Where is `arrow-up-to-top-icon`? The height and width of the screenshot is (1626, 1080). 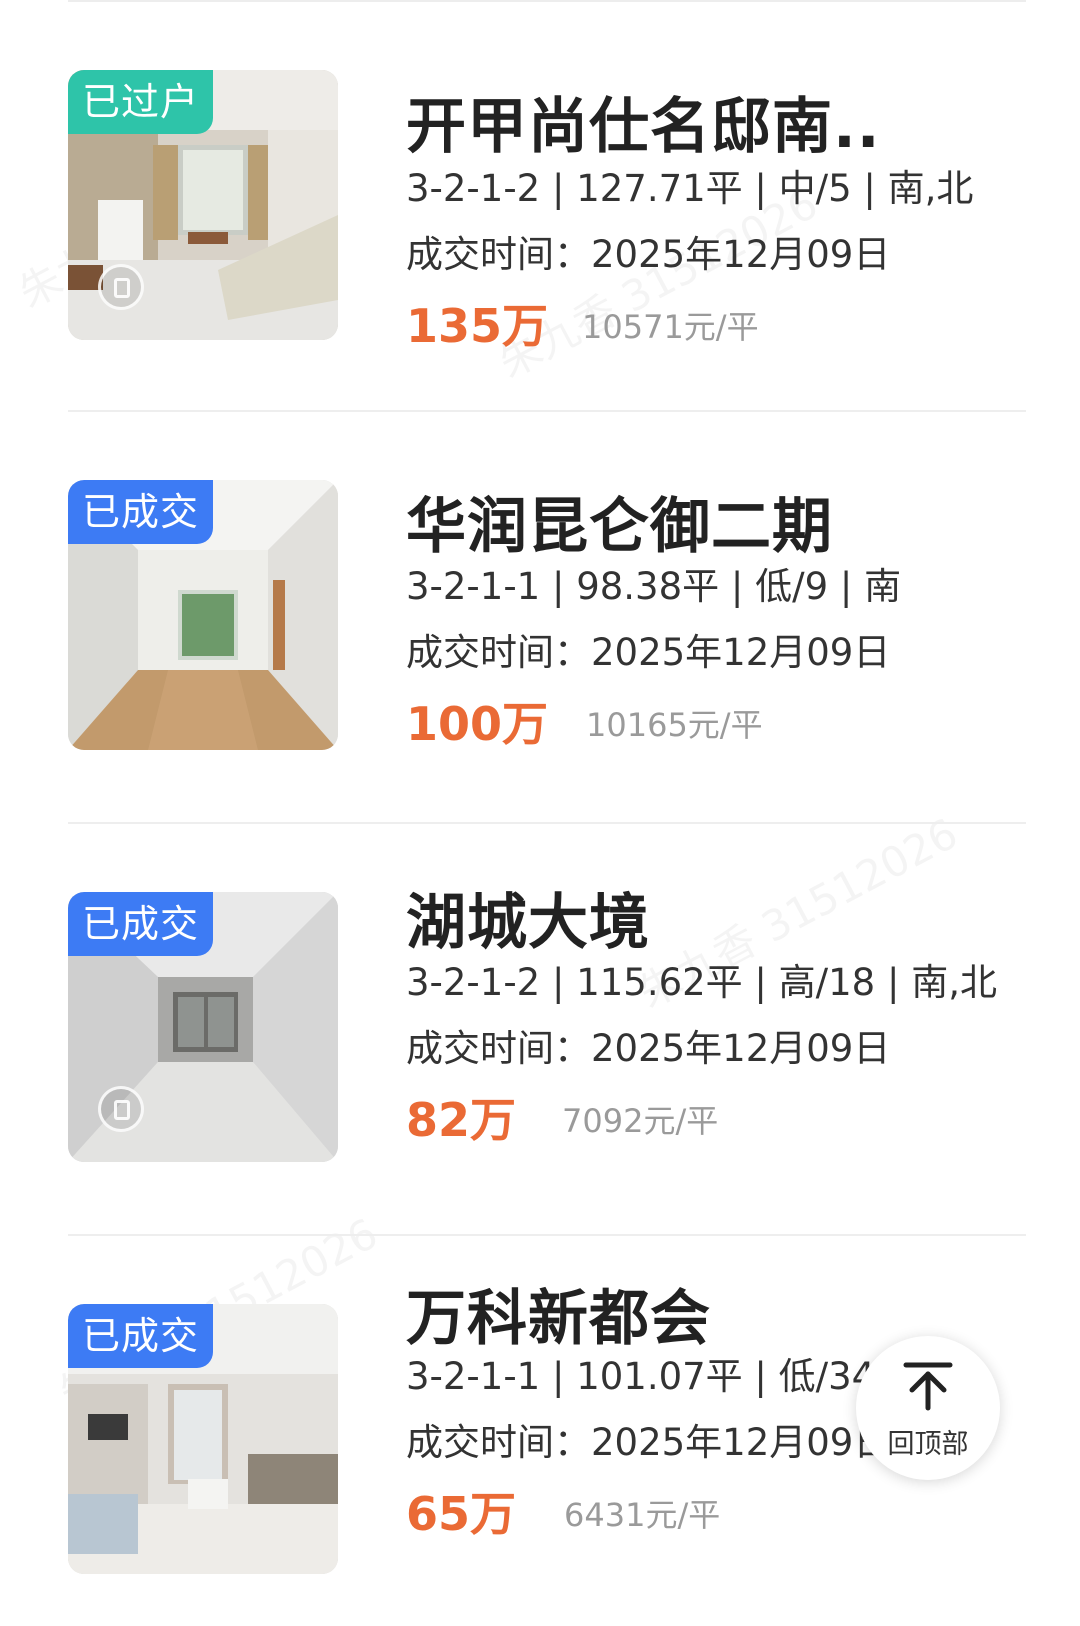
arrow-up-to-top-icon is located at coordinates (928, 1386).